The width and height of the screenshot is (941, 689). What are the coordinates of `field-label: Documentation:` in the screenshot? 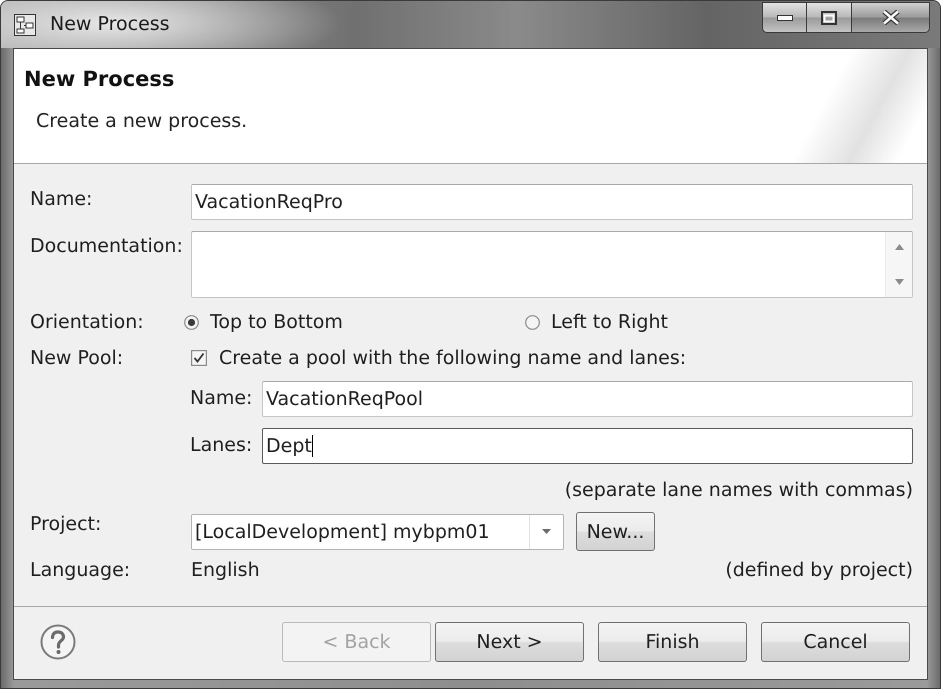 It's located at (107, 245).